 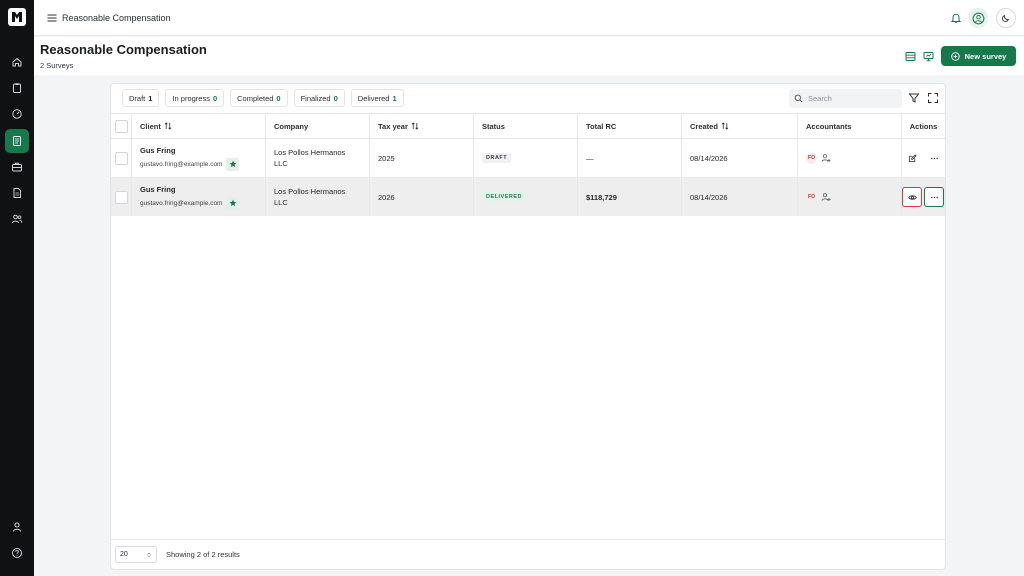 I want to click on filter-in-progress: In progress 0, so click(x=195, y=98).